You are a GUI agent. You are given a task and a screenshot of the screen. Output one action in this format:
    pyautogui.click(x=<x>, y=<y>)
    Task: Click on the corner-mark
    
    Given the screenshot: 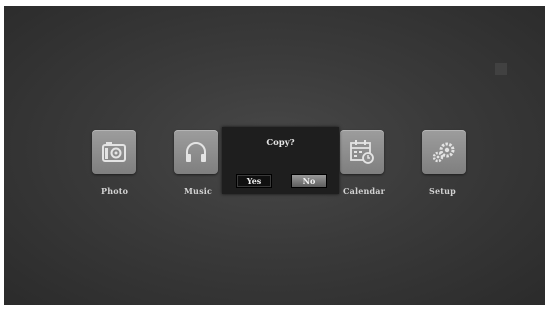 What is the action you would take?
    pyautogui.click(x=501, y=69)
    